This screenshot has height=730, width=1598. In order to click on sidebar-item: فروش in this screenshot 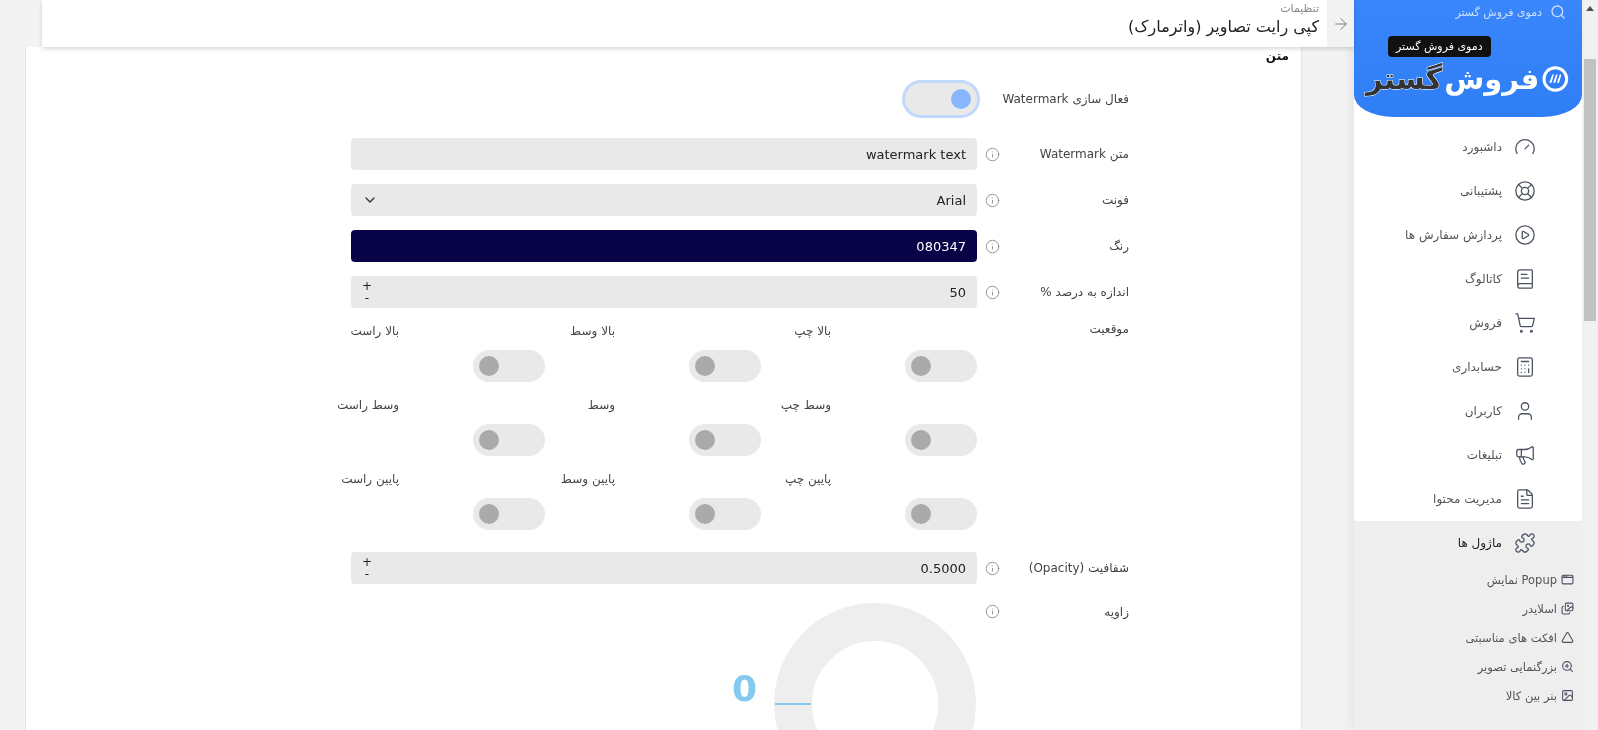, I will do `click(1468, 323)`.